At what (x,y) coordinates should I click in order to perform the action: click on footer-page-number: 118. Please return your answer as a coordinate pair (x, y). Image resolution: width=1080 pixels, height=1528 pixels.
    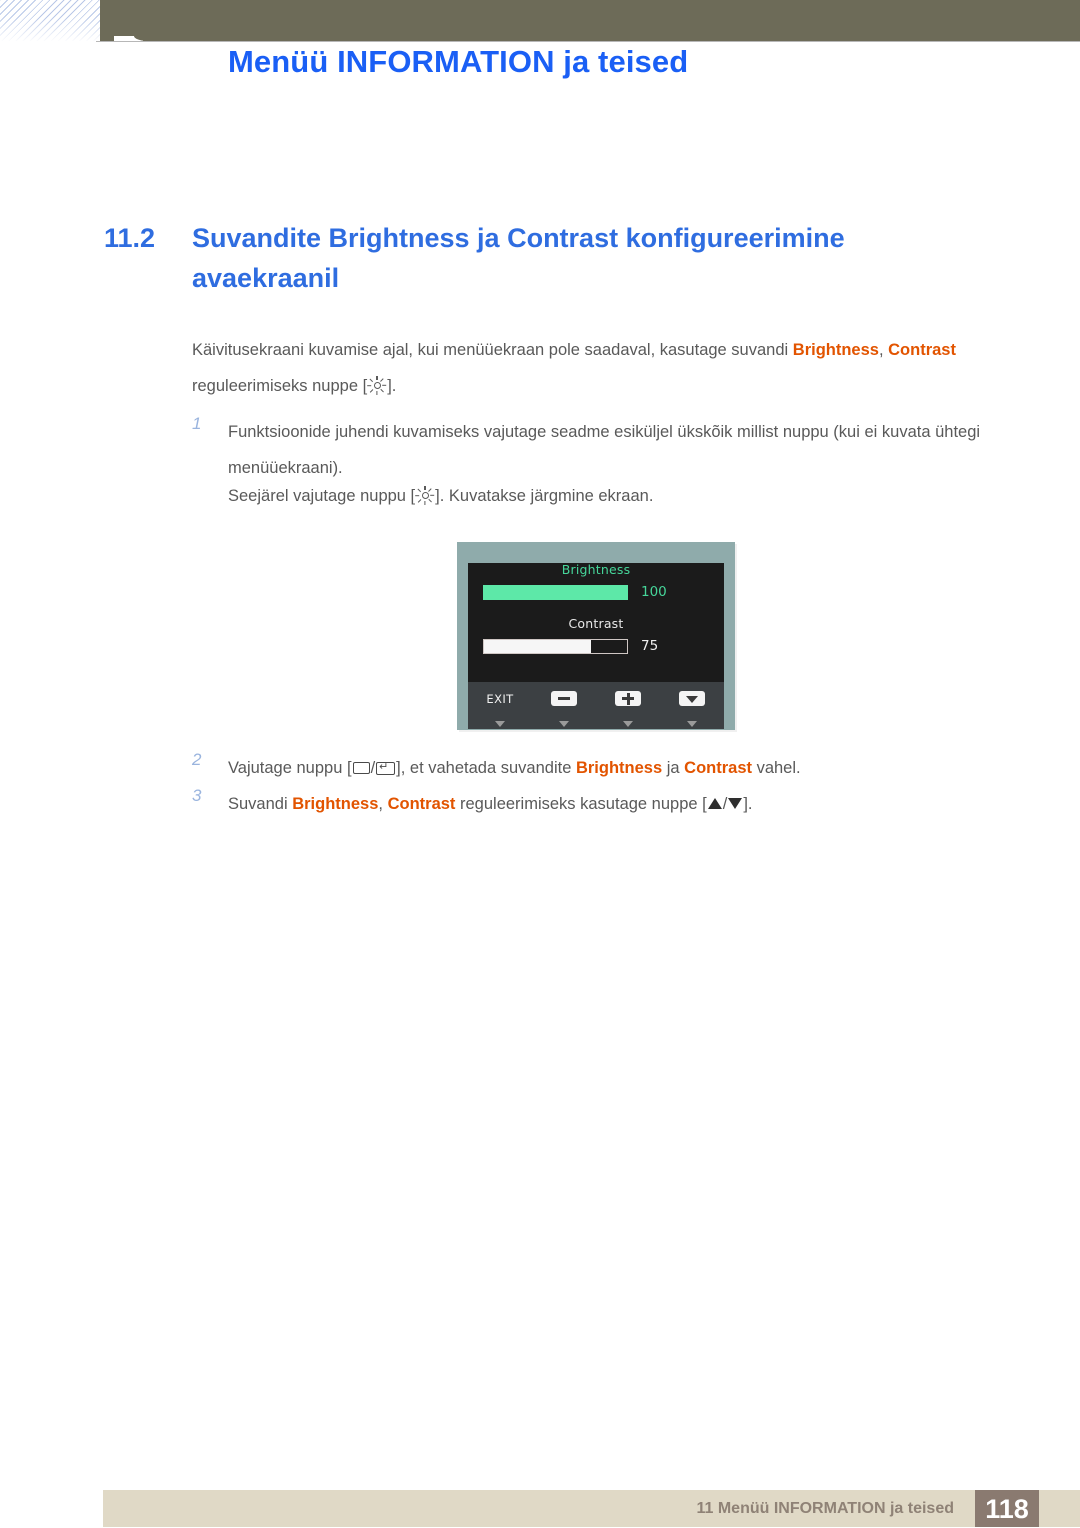
    Looking at the image, I should click on (1007, 1509).